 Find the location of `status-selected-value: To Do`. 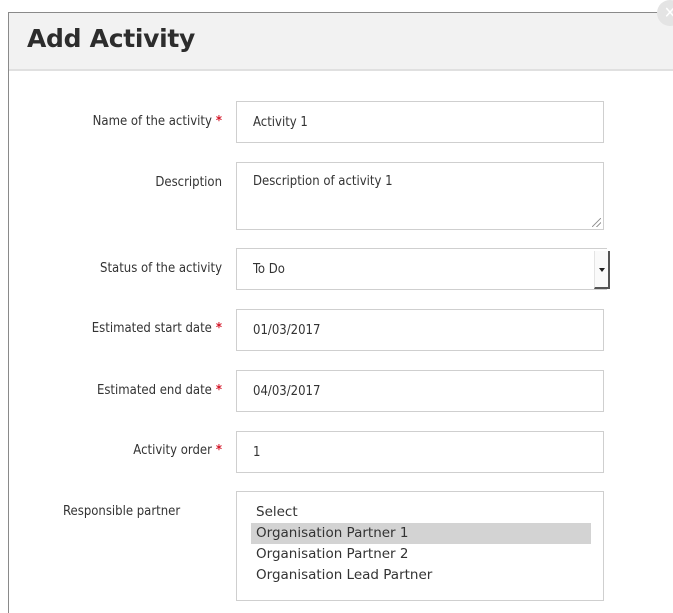

status-selected-value: To Do is located at coordinates (269, 269).